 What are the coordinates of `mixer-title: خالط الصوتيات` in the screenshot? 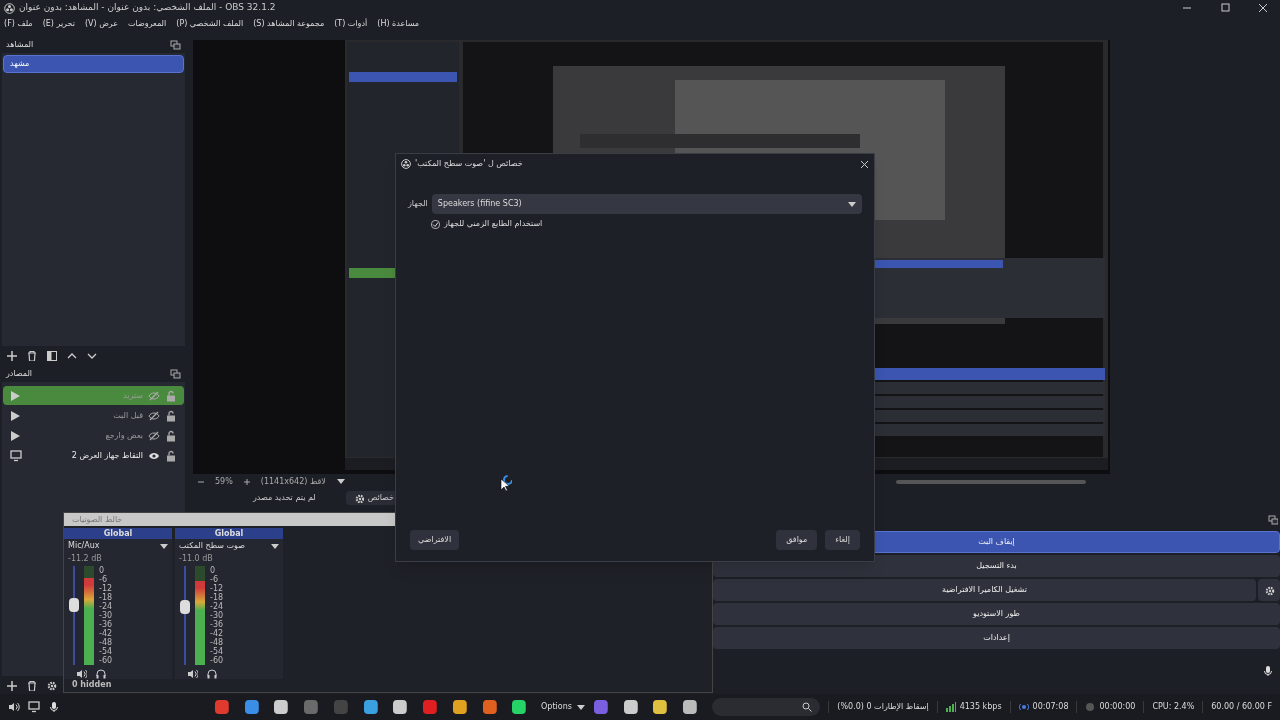 It's located at (97, 519).